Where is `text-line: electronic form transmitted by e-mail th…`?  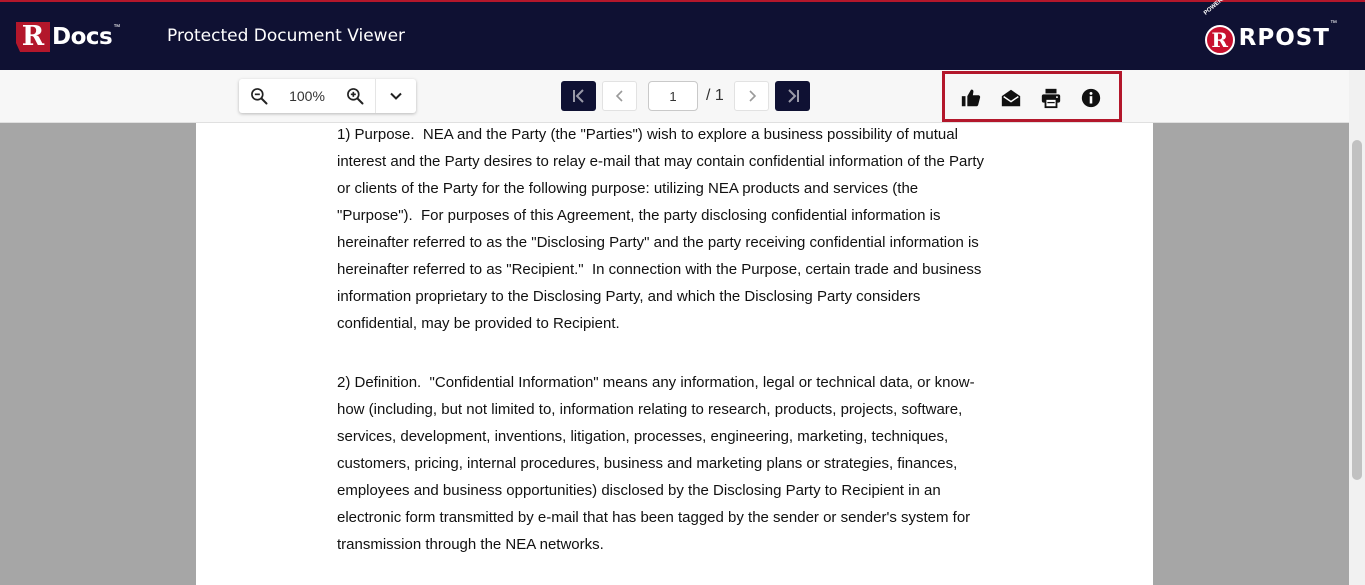 text-line: electronic form transmitted by e-mail th… is located at coordinates (654, 517).